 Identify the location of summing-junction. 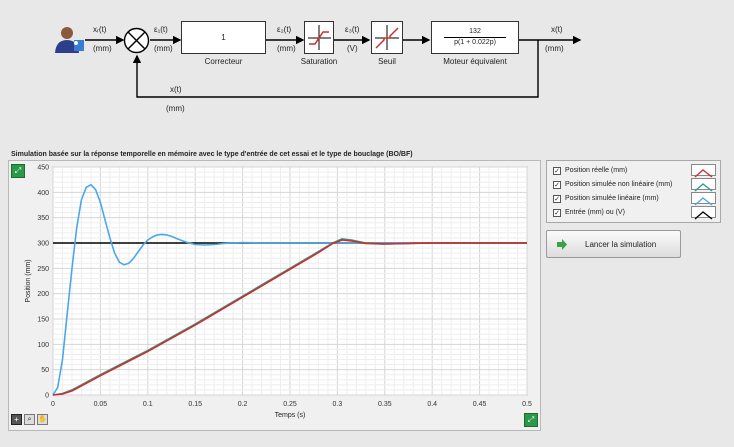
(136, 40).